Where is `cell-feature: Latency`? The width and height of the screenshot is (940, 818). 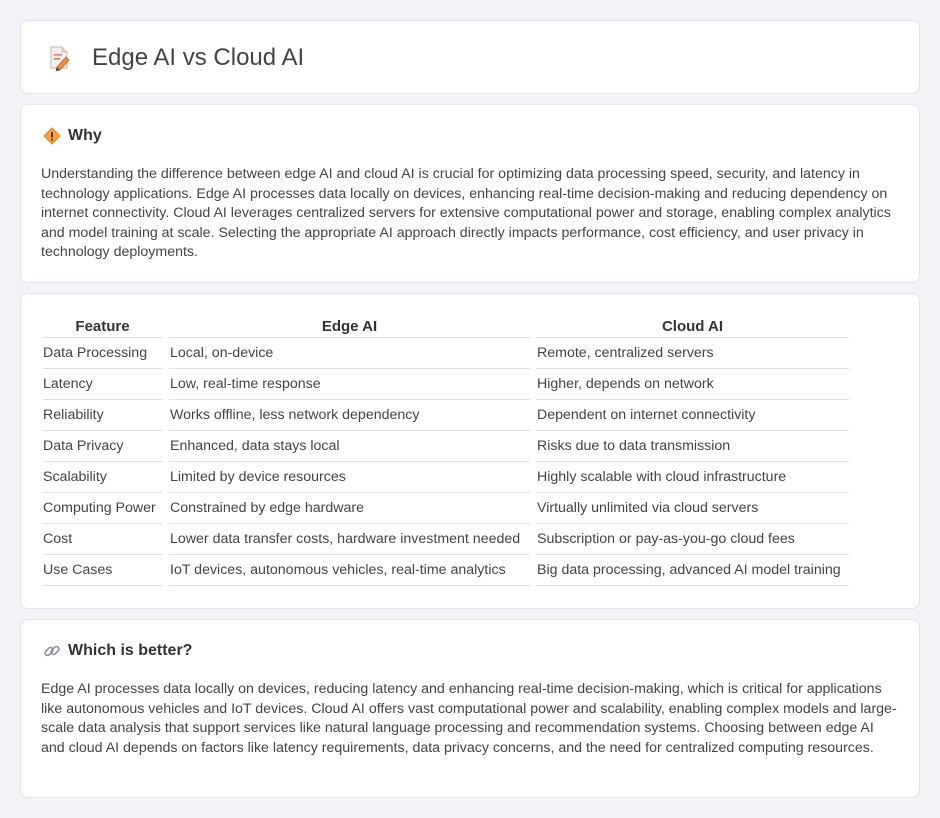 cell-feature: Latency is located at coordinates (102, 384).